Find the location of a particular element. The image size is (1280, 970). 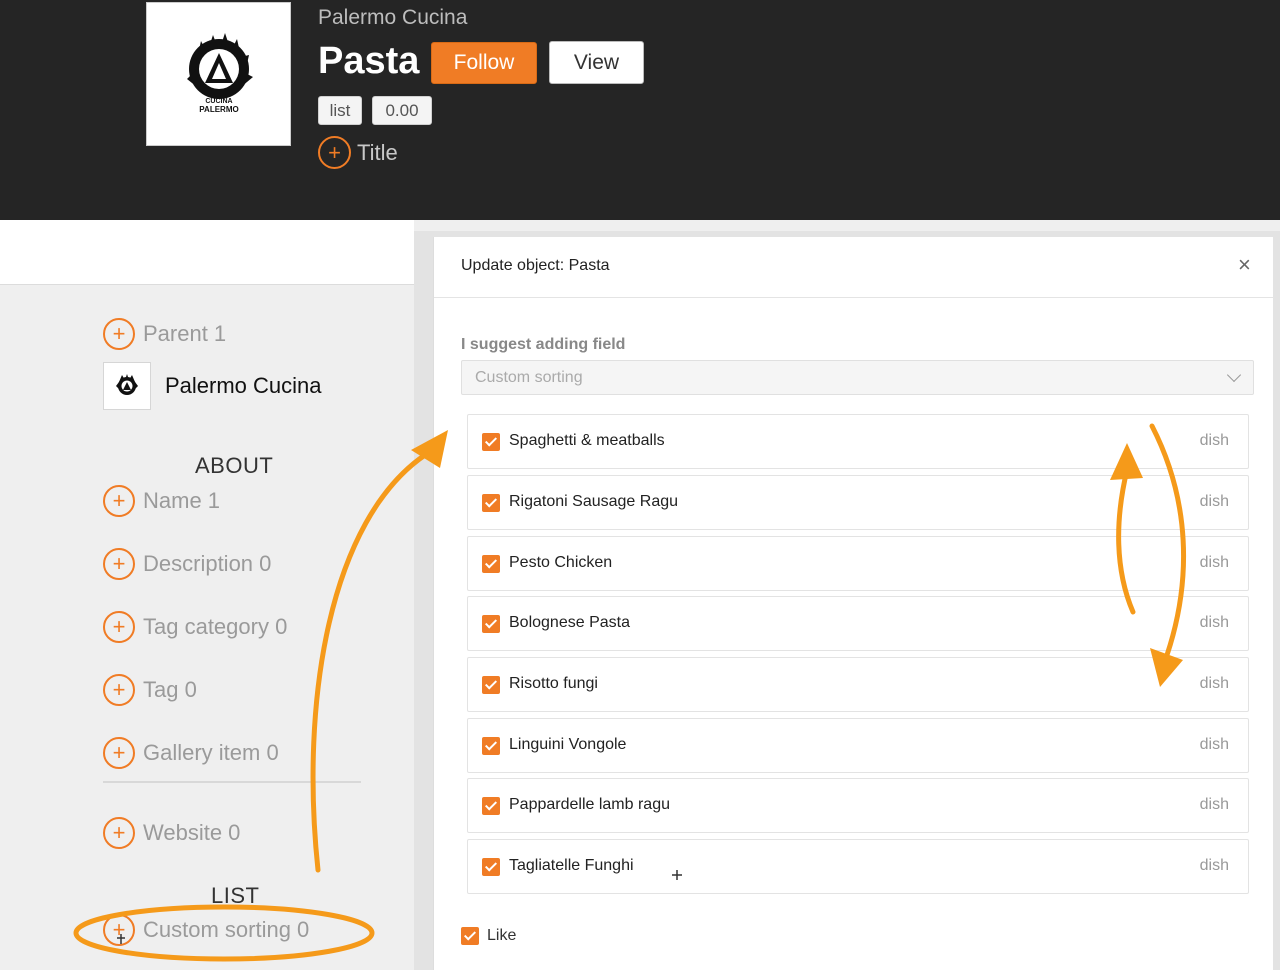

close-icon: × is located at coordinates (1244, 265).